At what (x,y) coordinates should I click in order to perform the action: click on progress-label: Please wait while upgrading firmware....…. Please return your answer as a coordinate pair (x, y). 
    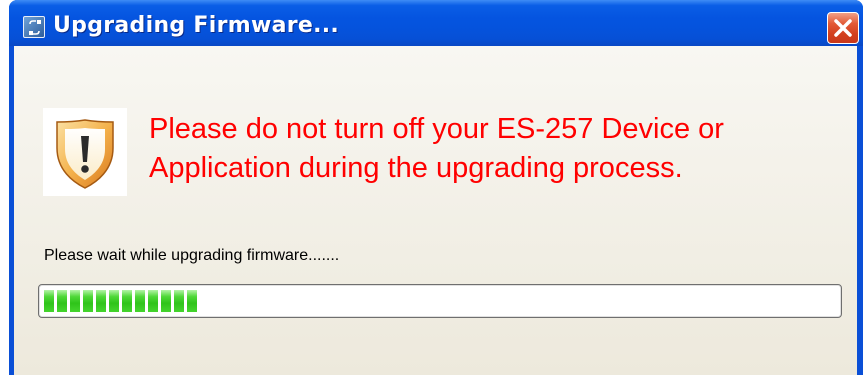
    Looking at the image, I should click on (192, 255).